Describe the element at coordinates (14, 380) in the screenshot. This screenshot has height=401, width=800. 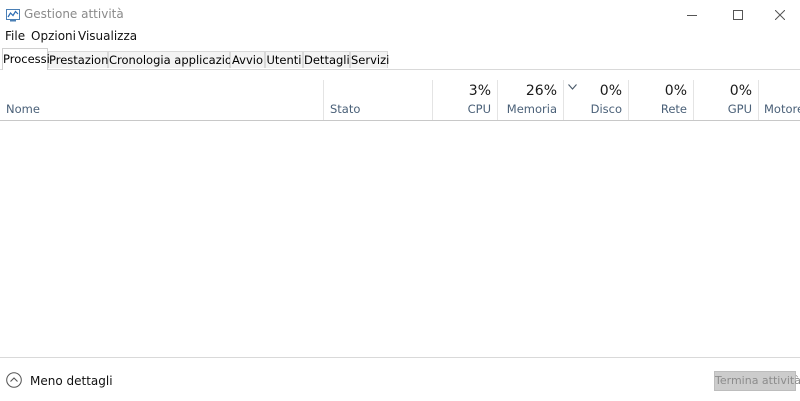
I see `chevron-up-circle-icon` at that location.